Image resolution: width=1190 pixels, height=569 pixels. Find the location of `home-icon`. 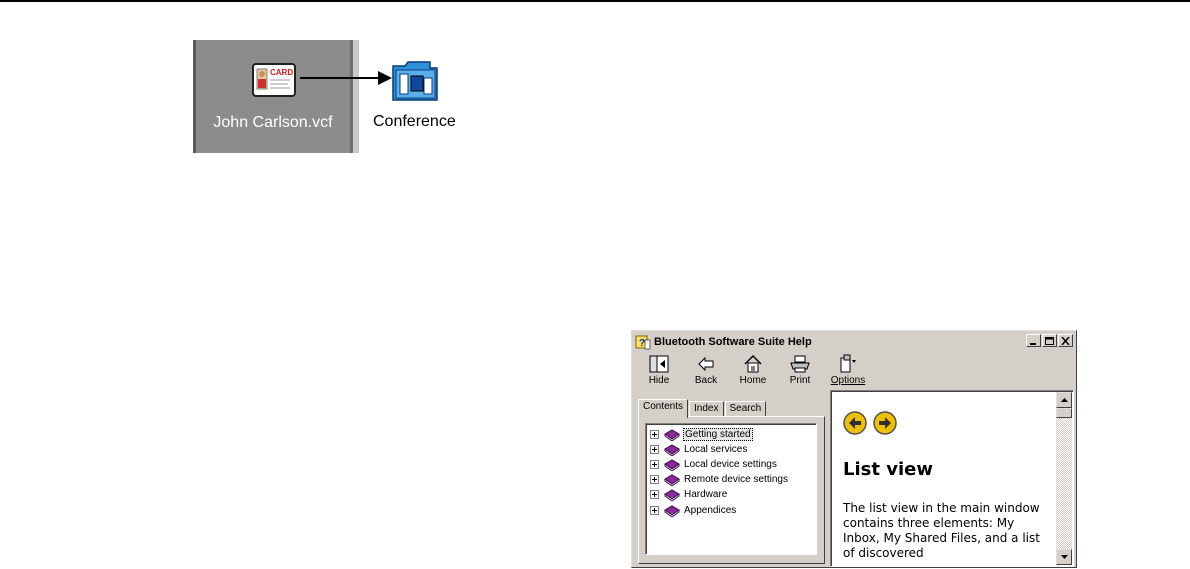

home-icon is located at coordinates (753, 363).